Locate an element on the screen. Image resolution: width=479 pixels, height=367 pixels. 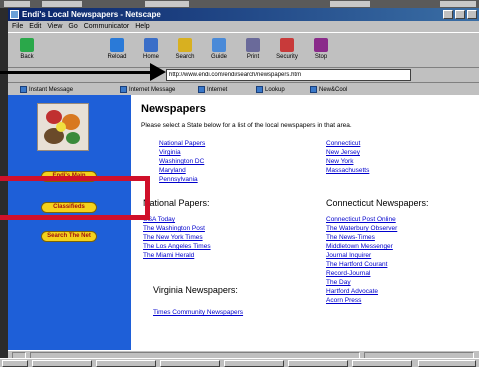
back-button: Back is located at coordinates (27, 51).